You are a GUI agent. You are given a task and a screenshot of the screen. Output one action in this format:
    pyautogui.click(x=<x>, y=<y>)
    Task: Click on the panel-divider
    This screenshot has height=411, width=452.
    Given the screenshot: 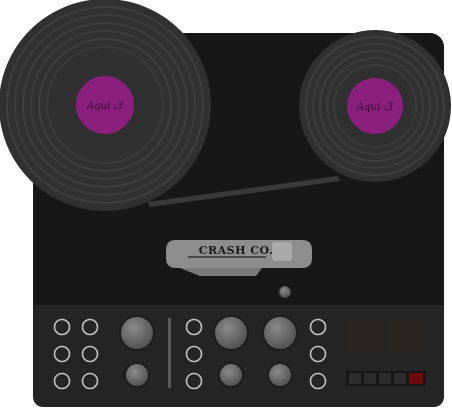 What is the action you would take?
    pyautogui.click(x=169, y=353)
    